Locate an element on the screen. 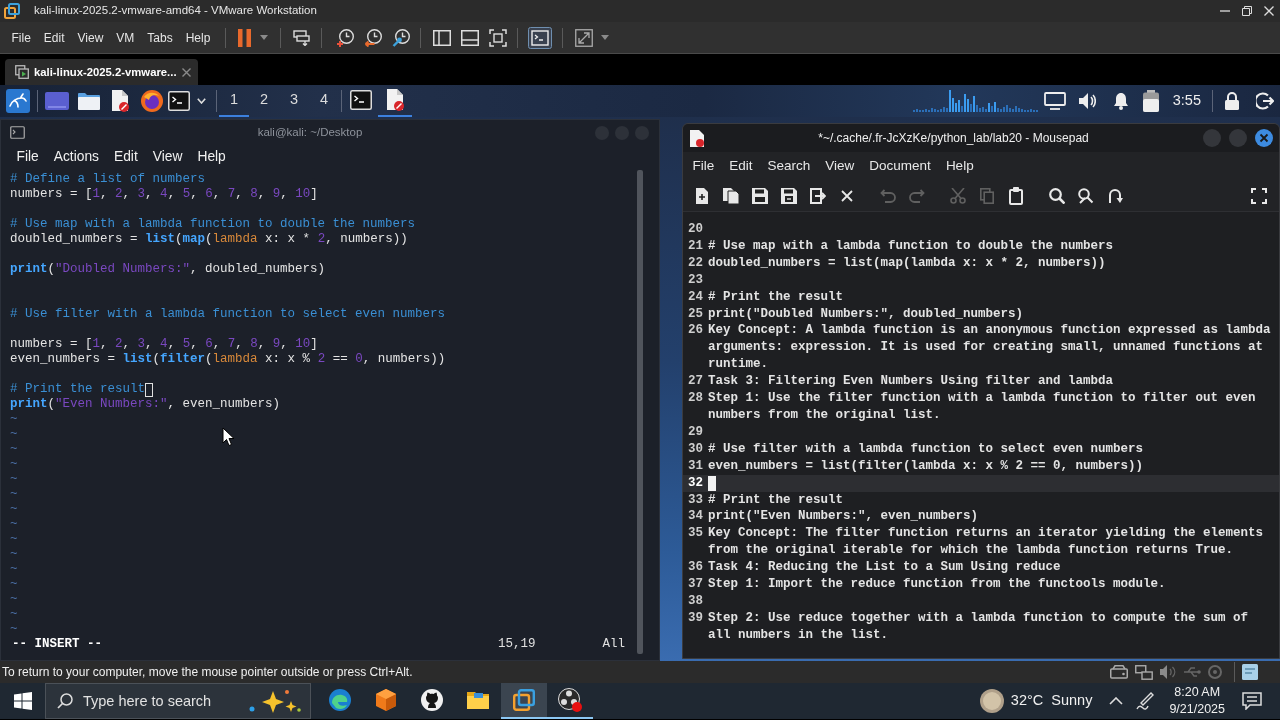 This screenshot has height=720, width=1280. sidebar-layout-icon is located at coordinates (441, 37).